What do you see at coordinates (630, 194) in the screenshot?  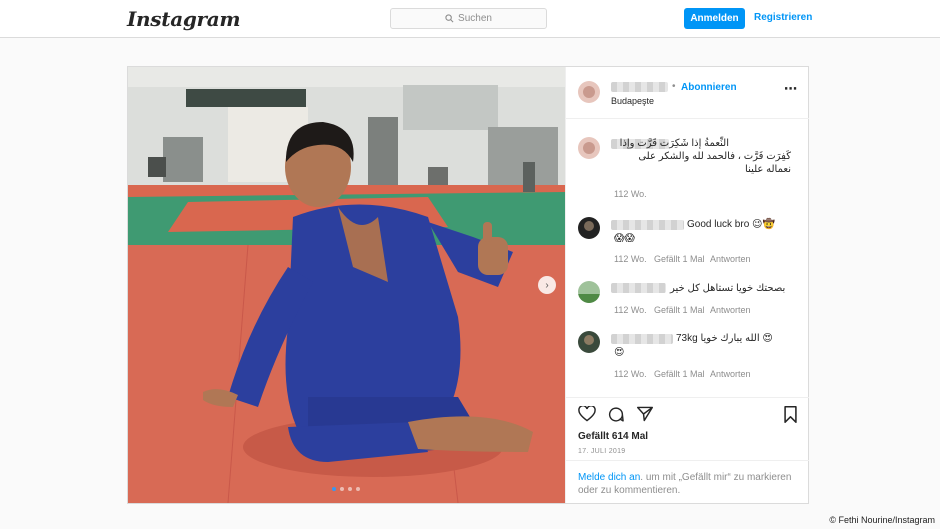 I see `caption-timestamp: 112 Wo.` at bounding box center [630, 194].